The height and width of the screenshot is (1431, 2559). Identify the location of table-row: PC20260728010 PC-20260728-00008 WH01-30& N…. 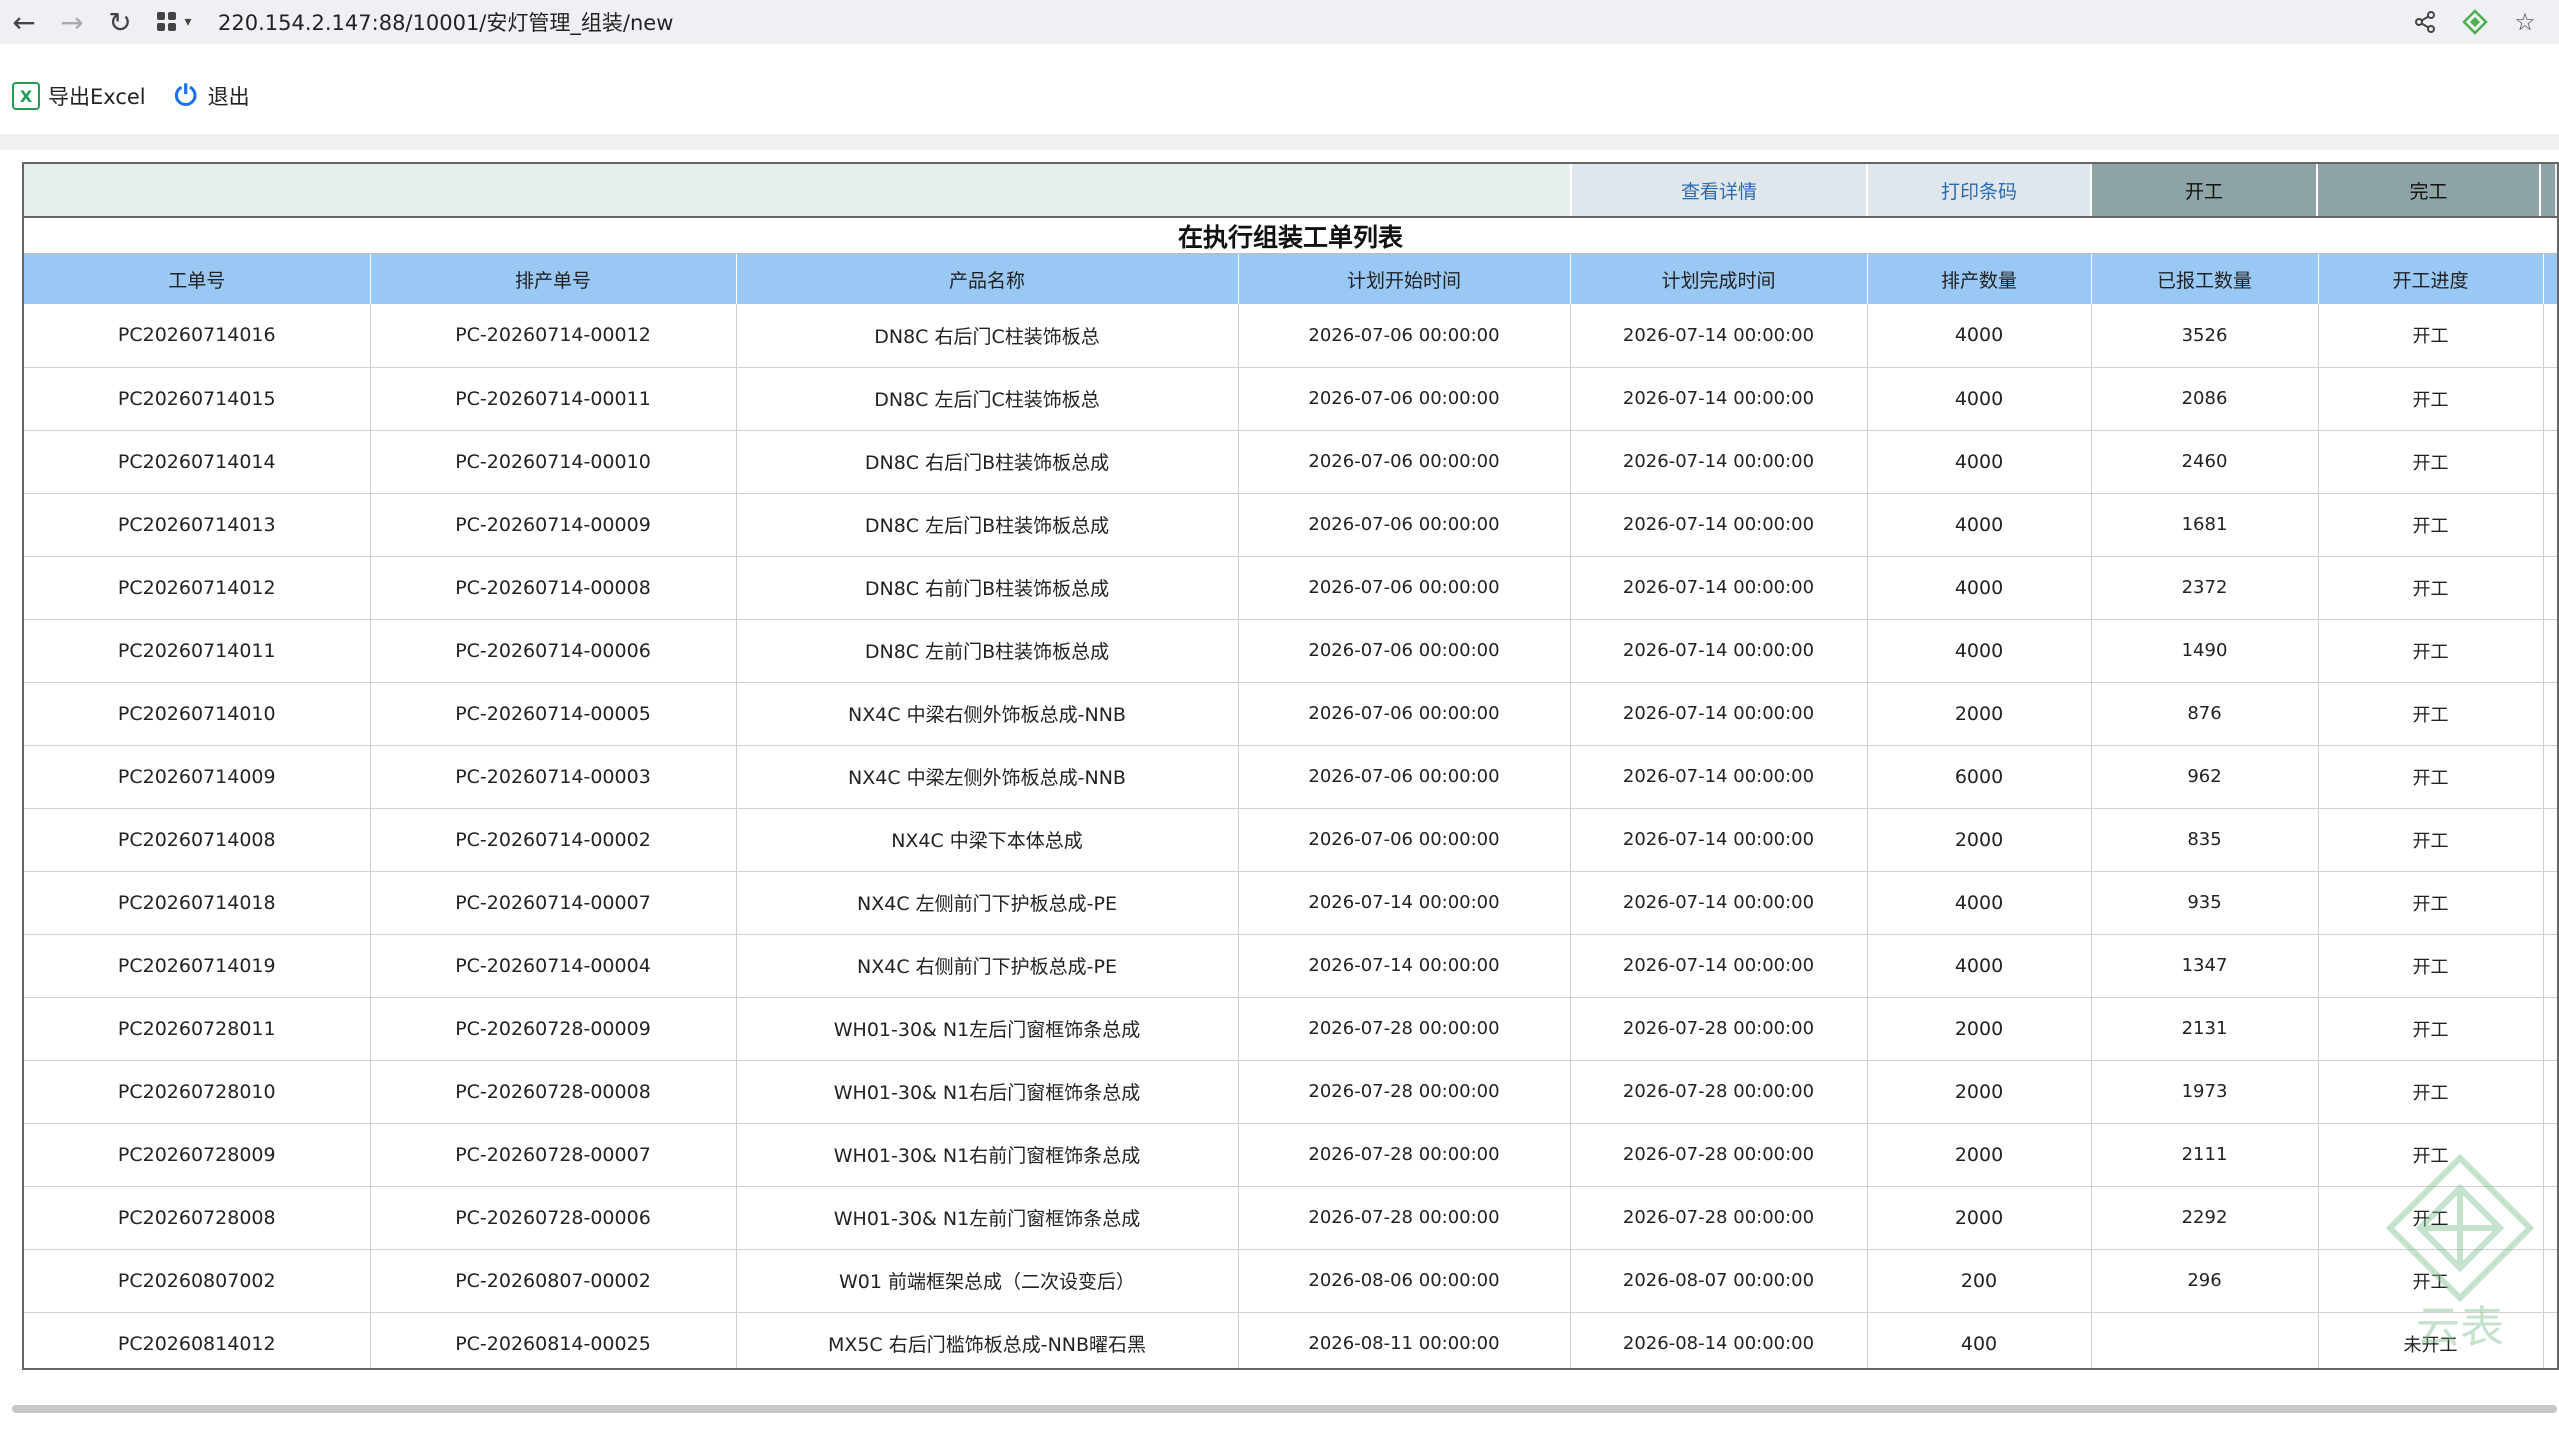
(1290, 1092).